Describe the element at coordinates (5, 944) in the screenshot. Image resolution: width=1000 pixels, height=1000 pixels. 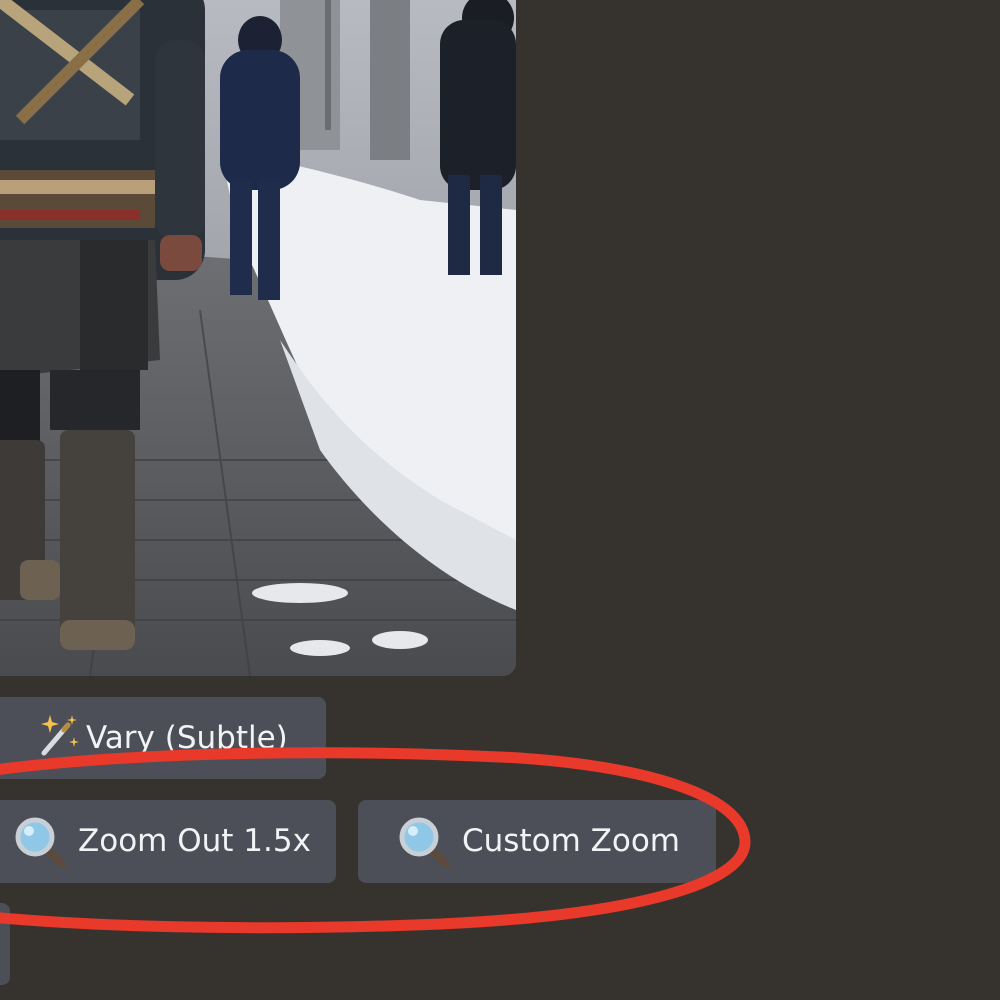
I see `partial-button` at that location.